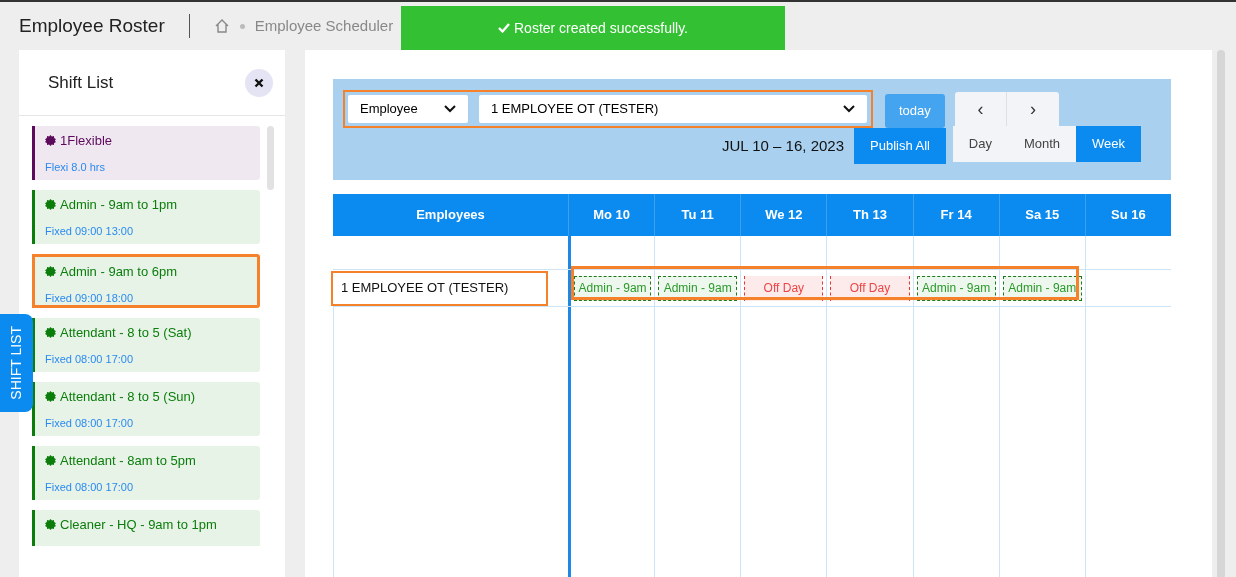 The image size is (1236, 577). Describe the element at coordinates (1127, 215) in the screenshot. I see `column-header: Su 16` at that location.